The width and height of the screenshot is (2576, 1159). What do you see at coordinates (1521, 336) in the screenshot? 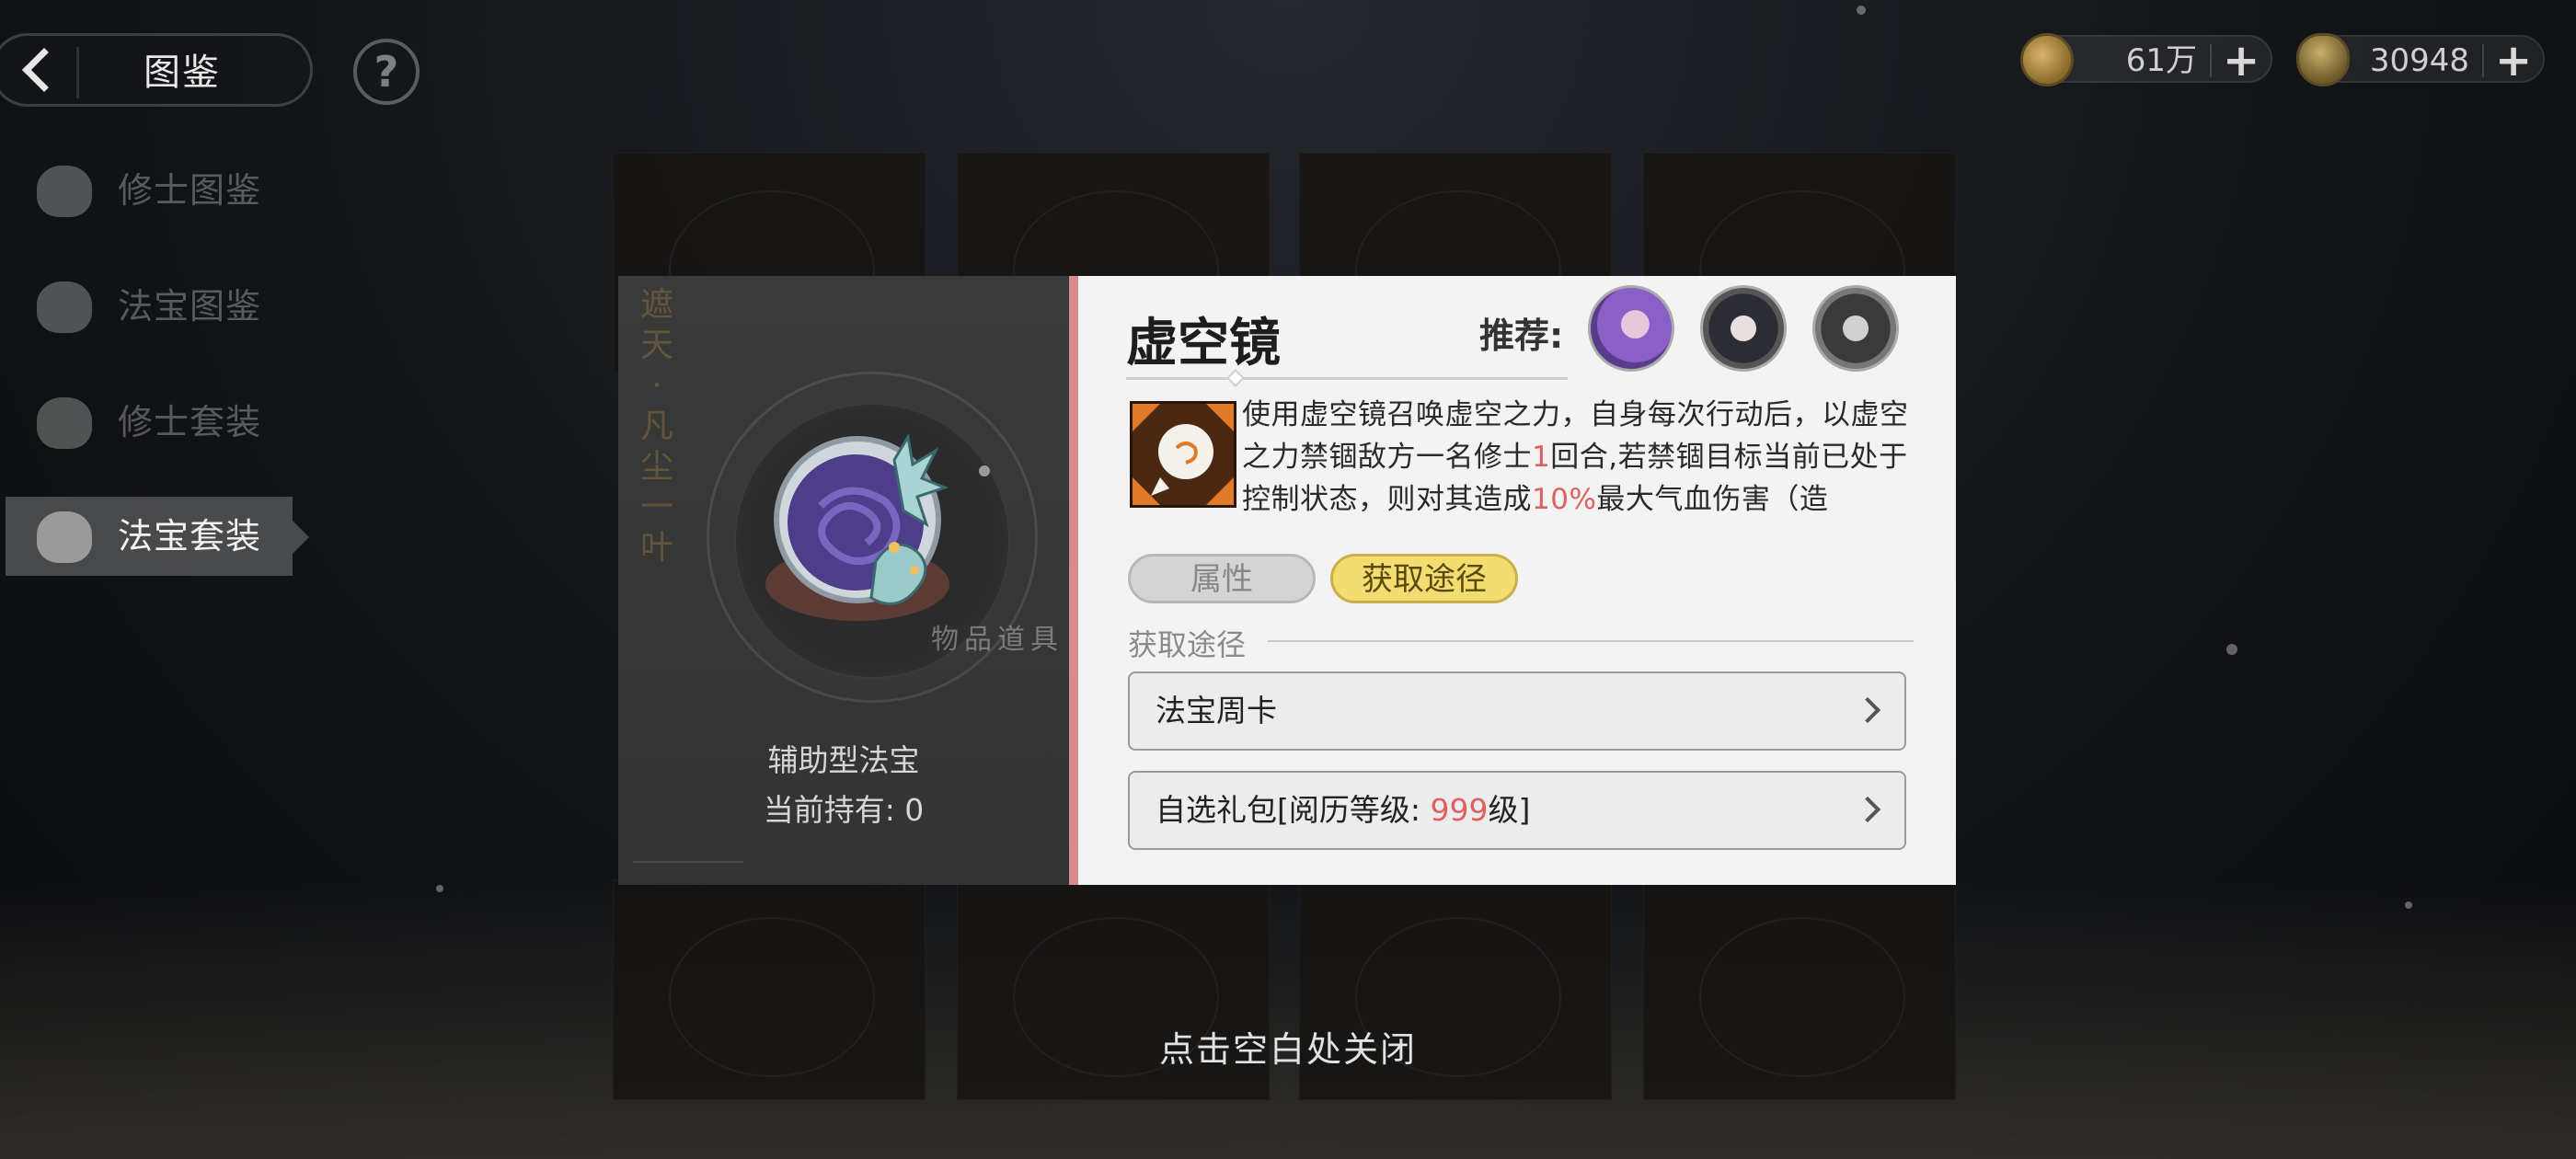
I see `recommend-label: 推荐:` at bounding box center [1521, 336].